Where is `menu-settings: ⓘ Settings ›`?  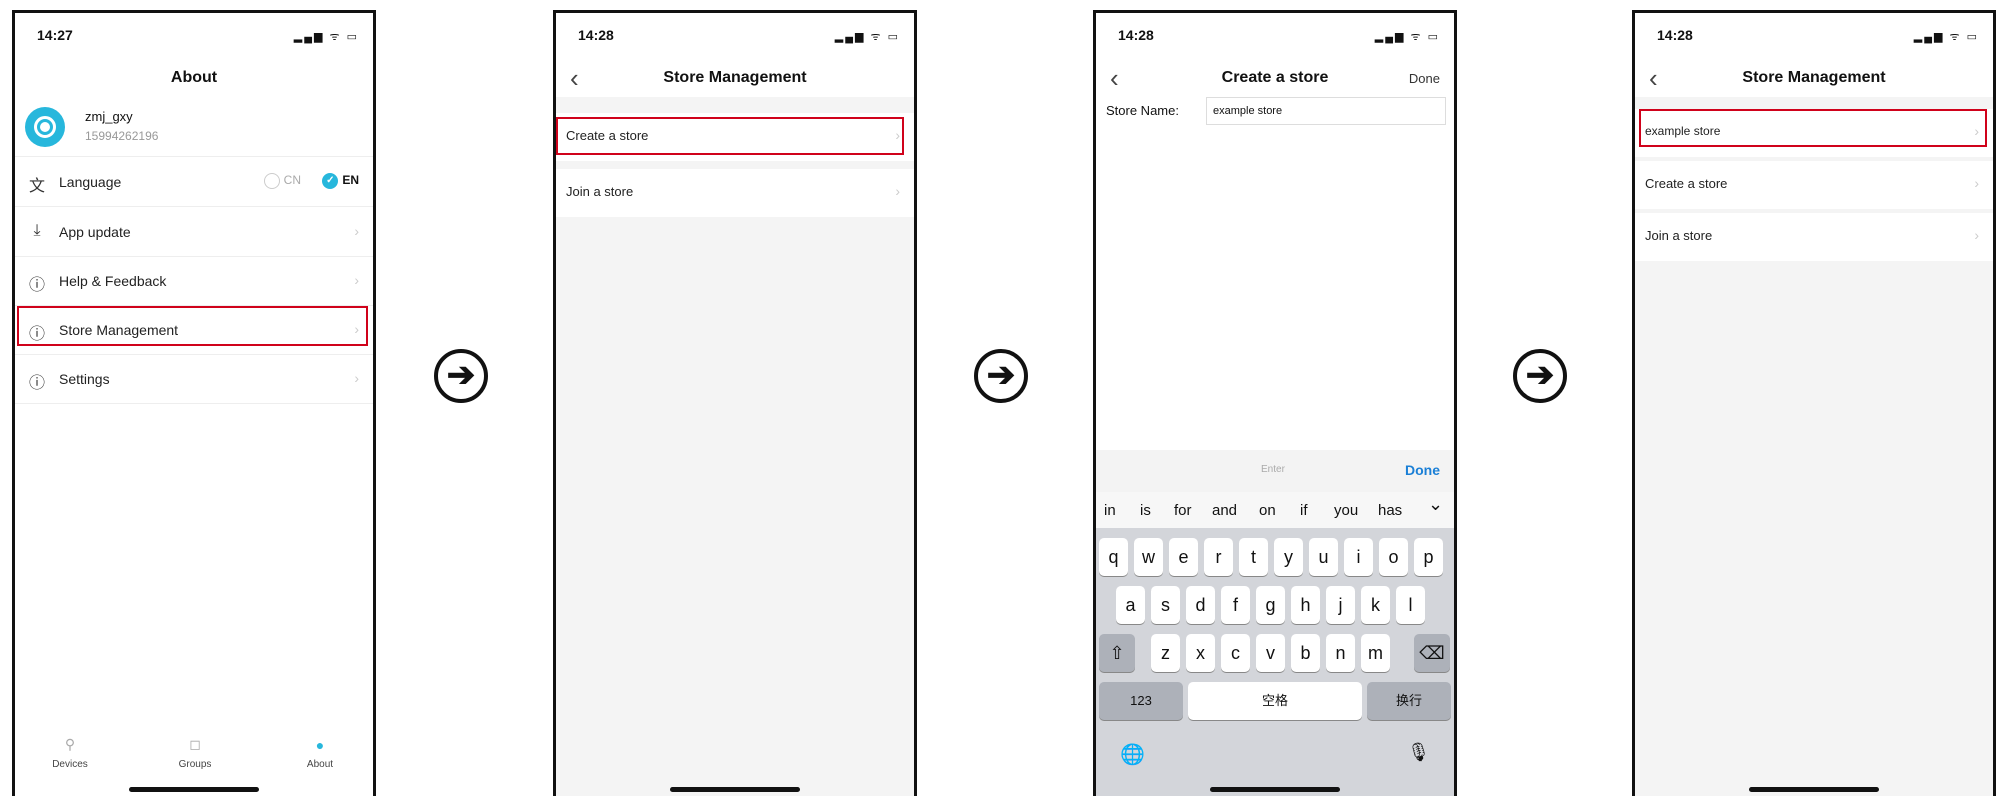 menu-settings: ⓘ Settings › is located at coordinates (194, 380).